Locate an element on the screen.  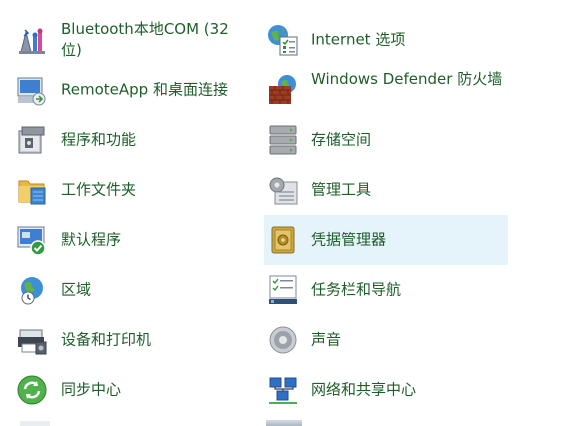
work-folders-icon is located at coordinates (32, 190).